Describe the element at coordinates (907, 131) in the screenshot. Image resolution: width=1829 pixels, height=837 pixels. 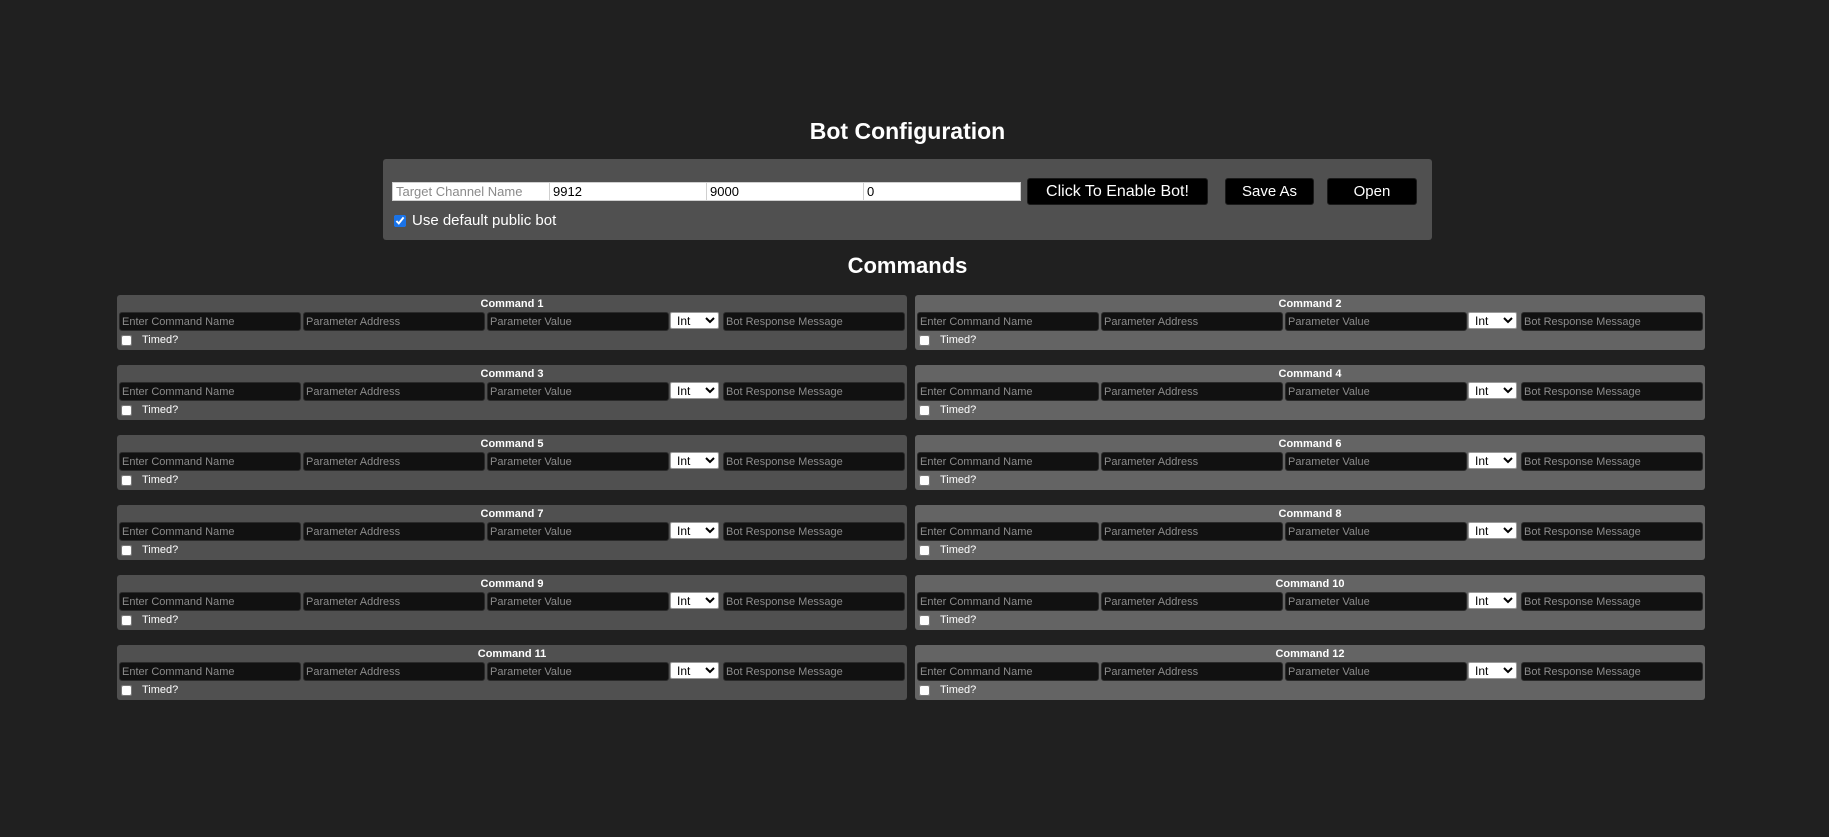
I see `page-title: Bot Configuration` at that location.